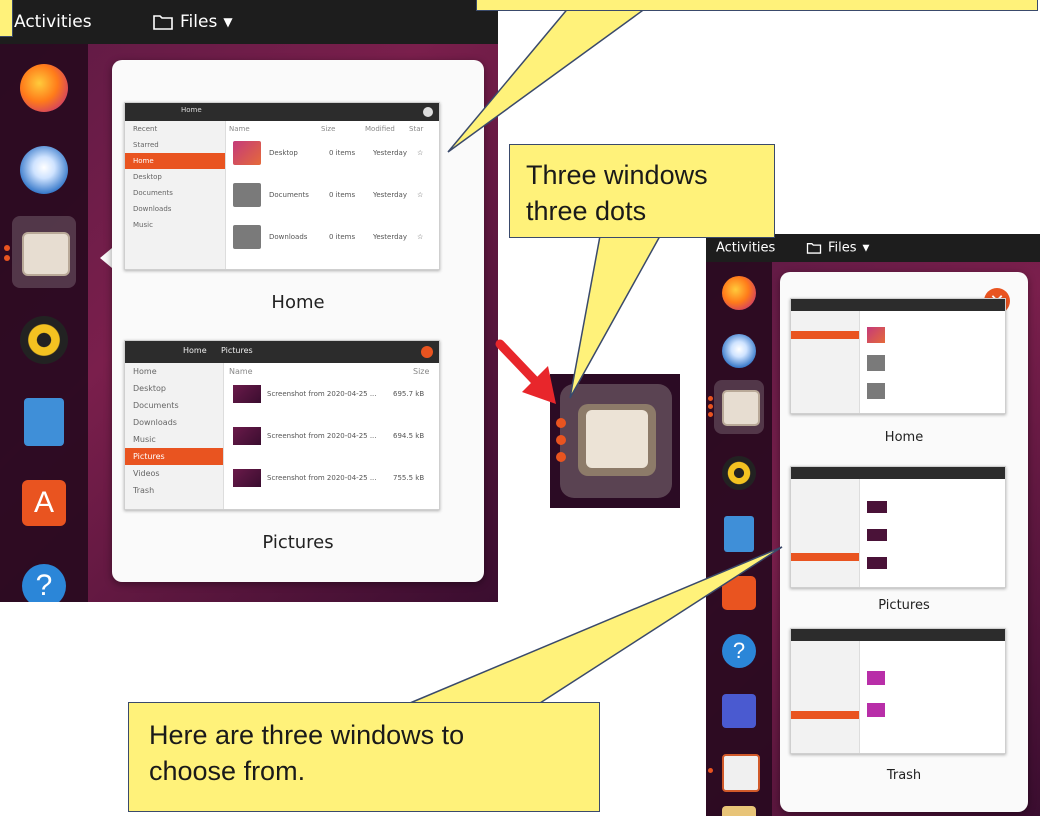 This screenshot has height=816, width=1040. What do you see at coordinates (596, 625) in the screenshot?
I see `callout-tail-choose` at bounding box center [596, 625].